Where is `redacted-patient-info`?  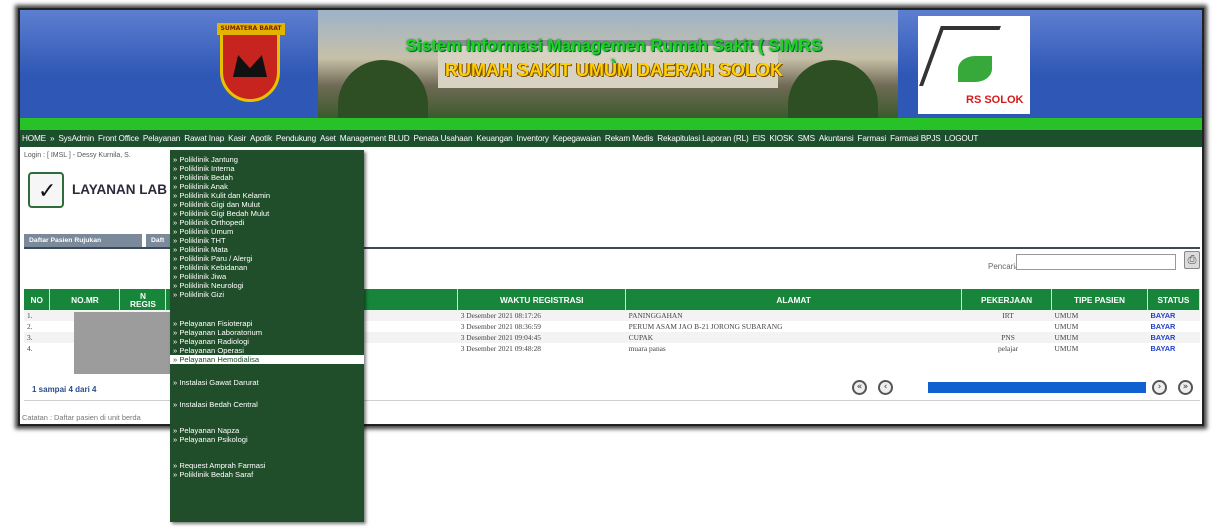
redacted-patient-info is located at coordinates (129, 343).